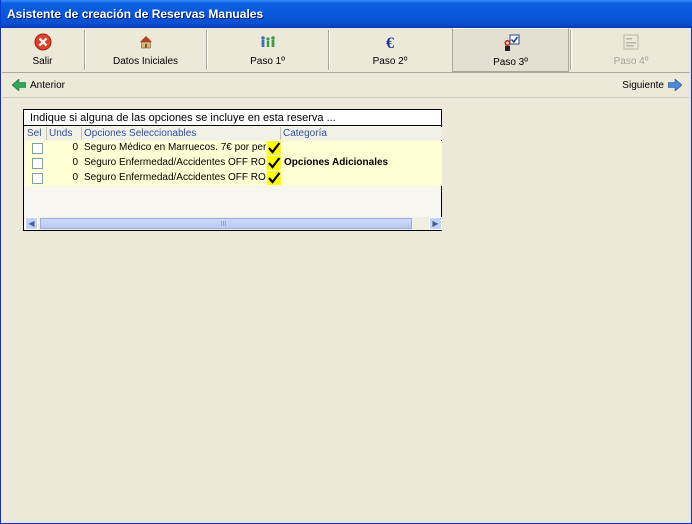  I want to click on navigation-row: Anterior Siguiente, so click(346, 85).